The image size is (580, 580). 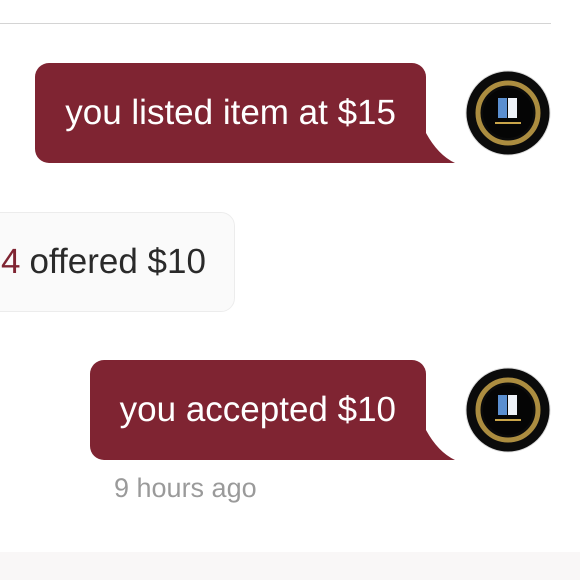 I want to click on message-text: you listed item at $15, so click(x=230, y=113).